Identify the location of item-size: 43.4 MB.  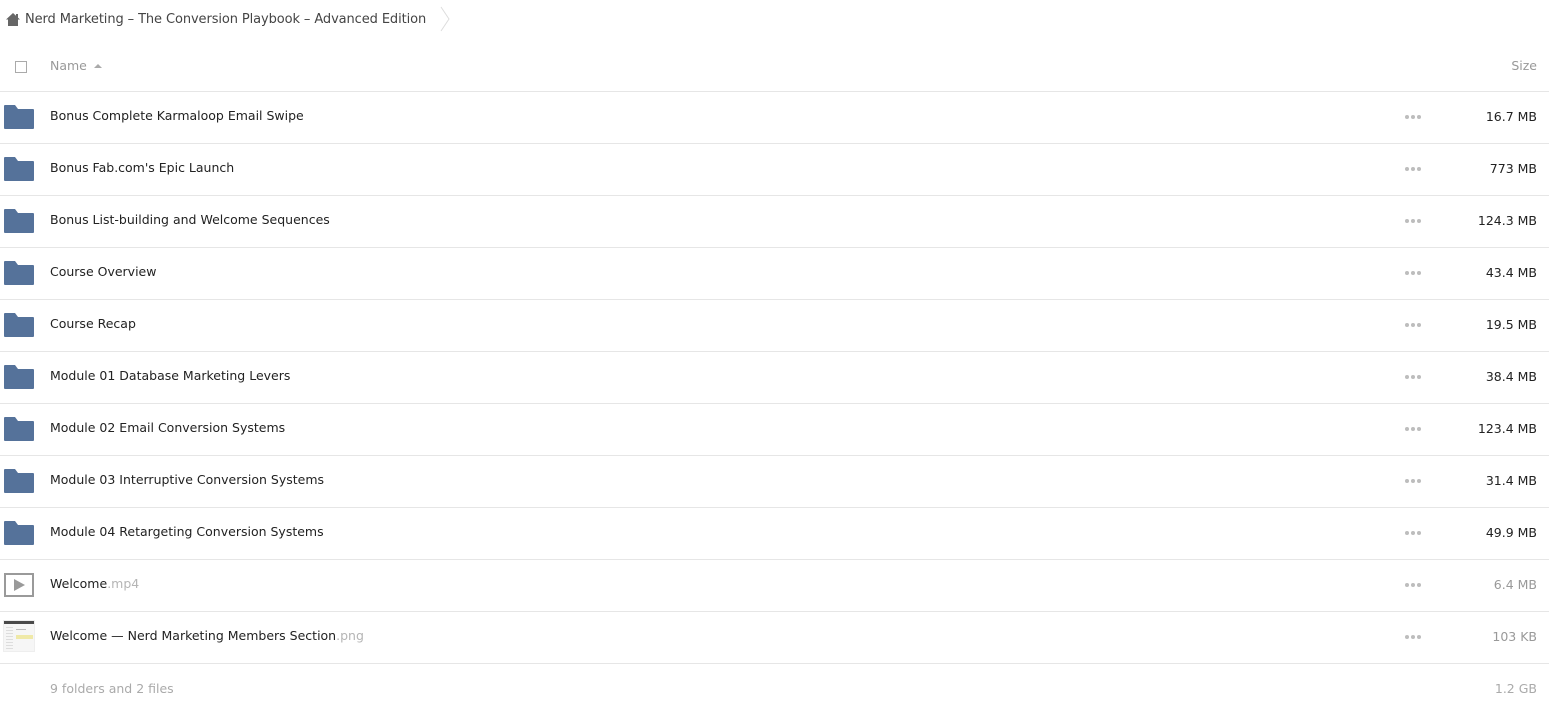
(1511, 272).